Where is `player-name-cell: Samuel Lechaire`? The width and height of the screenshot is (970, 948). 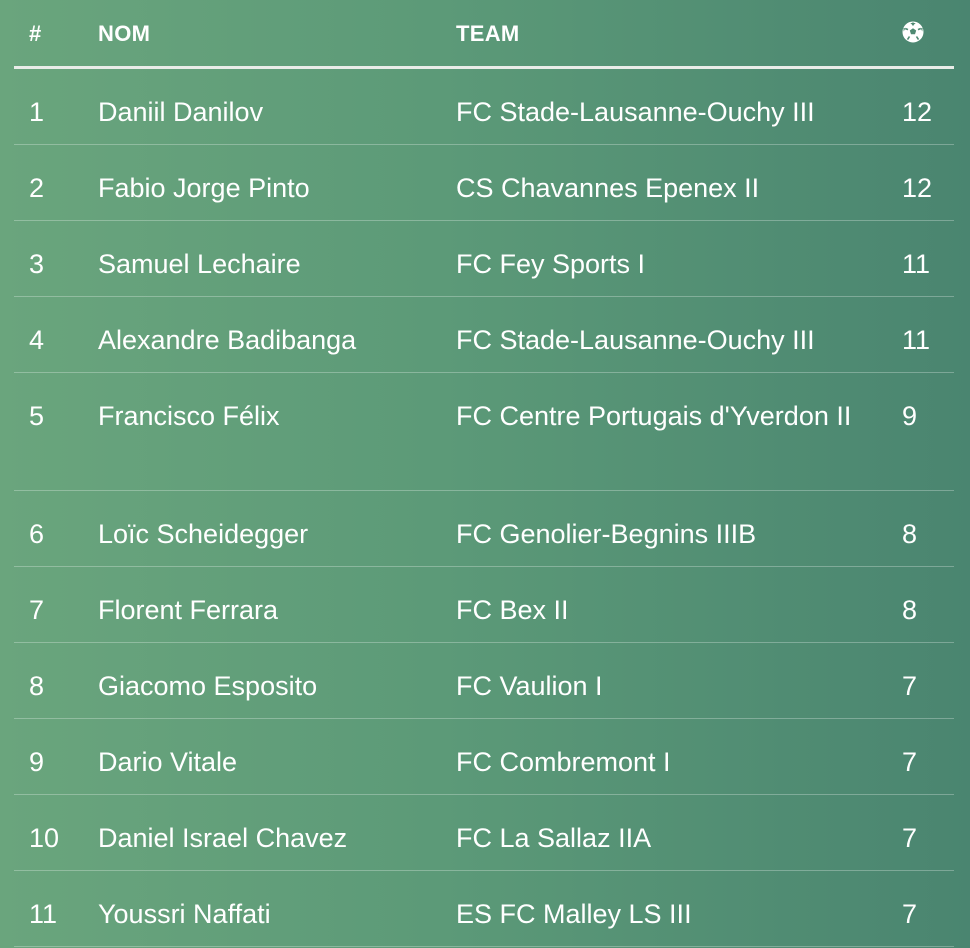
player-name-cell: Samuel Lechaire is located at coordinates (199, 264).